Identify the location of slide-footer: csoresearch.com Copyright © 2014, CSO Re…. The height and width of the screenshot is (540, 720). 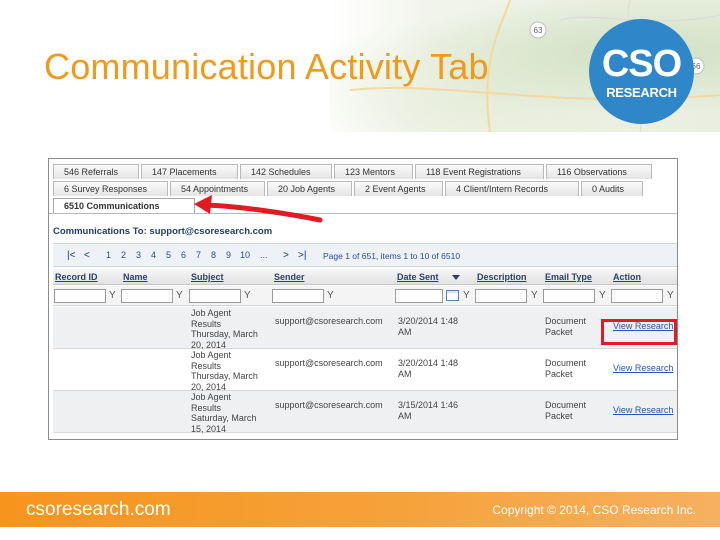
(360, 509).